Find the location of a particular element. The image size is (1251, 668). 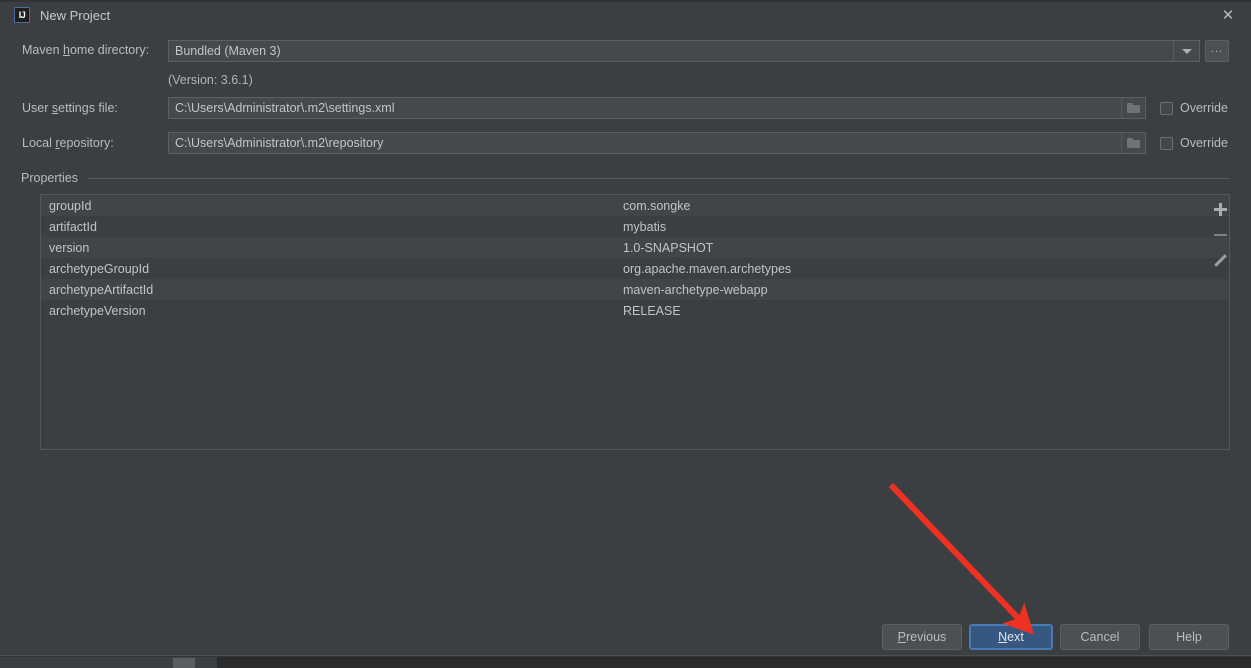

property-key-cell: archetypeArtifactId is located at coordinates (101, 289).